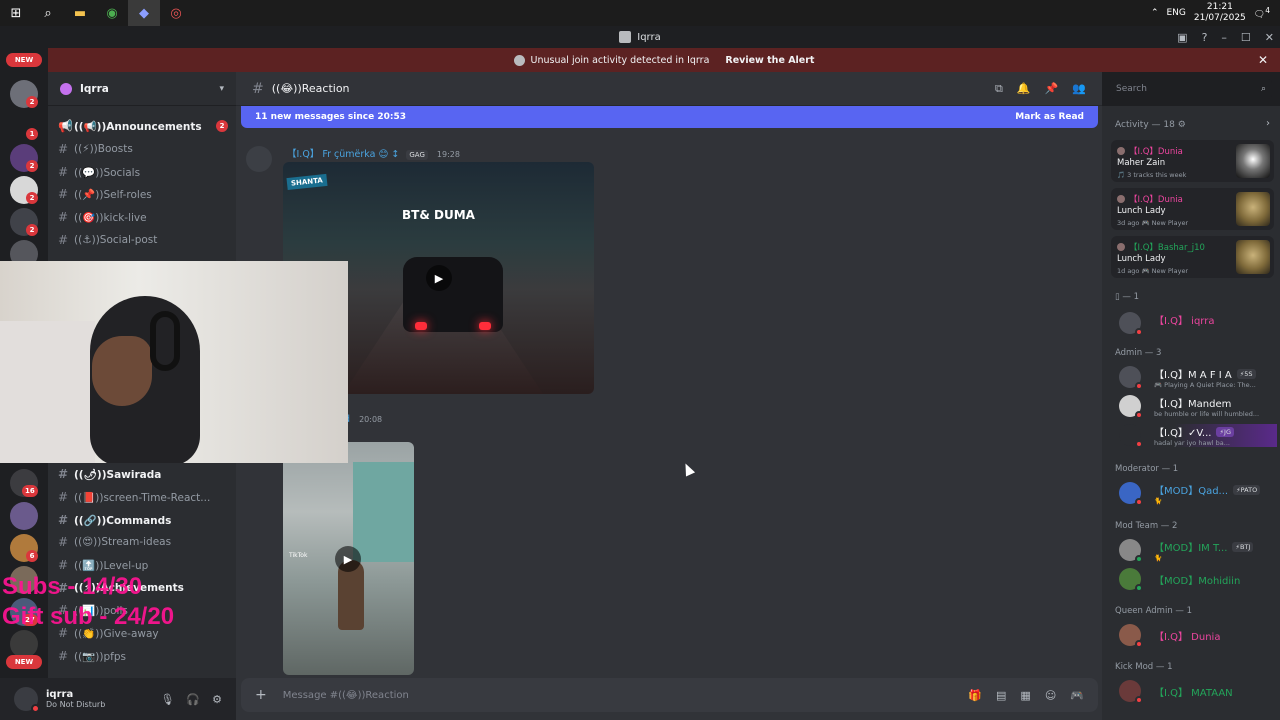 This screenshot has height=720, width=1280. I want to click on composer-placeholder: Message #((😂))Reaction, so click(346, 695).